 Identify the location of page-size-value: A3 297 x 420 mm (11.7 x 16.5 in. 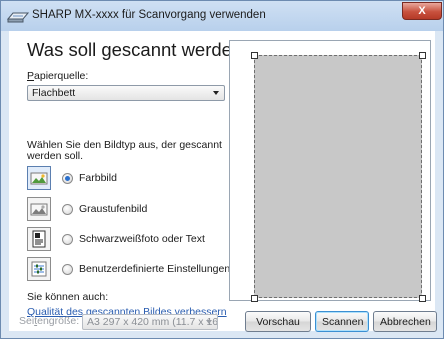
(152, 322).